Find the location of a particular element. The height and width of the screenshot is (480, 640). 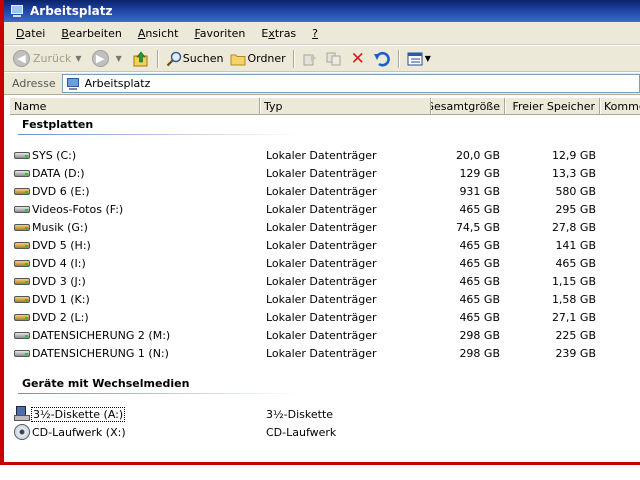

up-folder-button is located at coordinates (141, 59).